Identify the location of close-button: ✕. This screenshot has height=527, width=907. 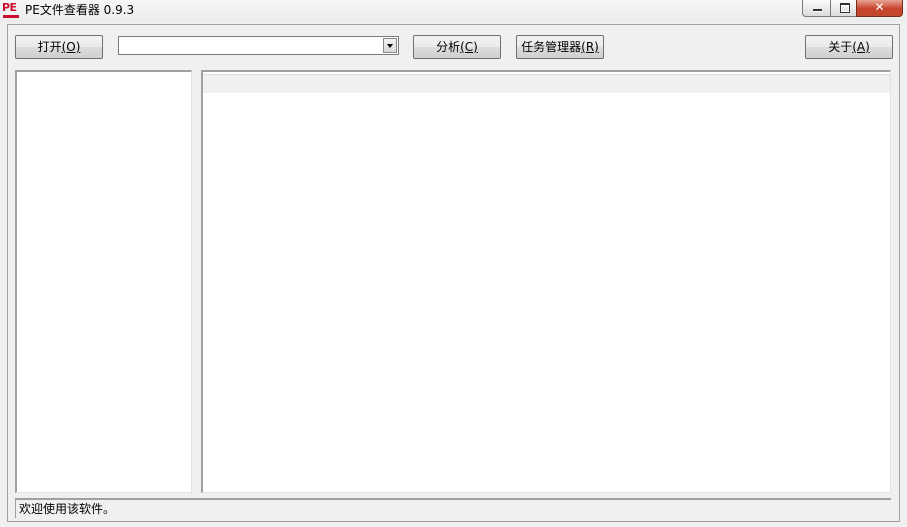
(879, 8).